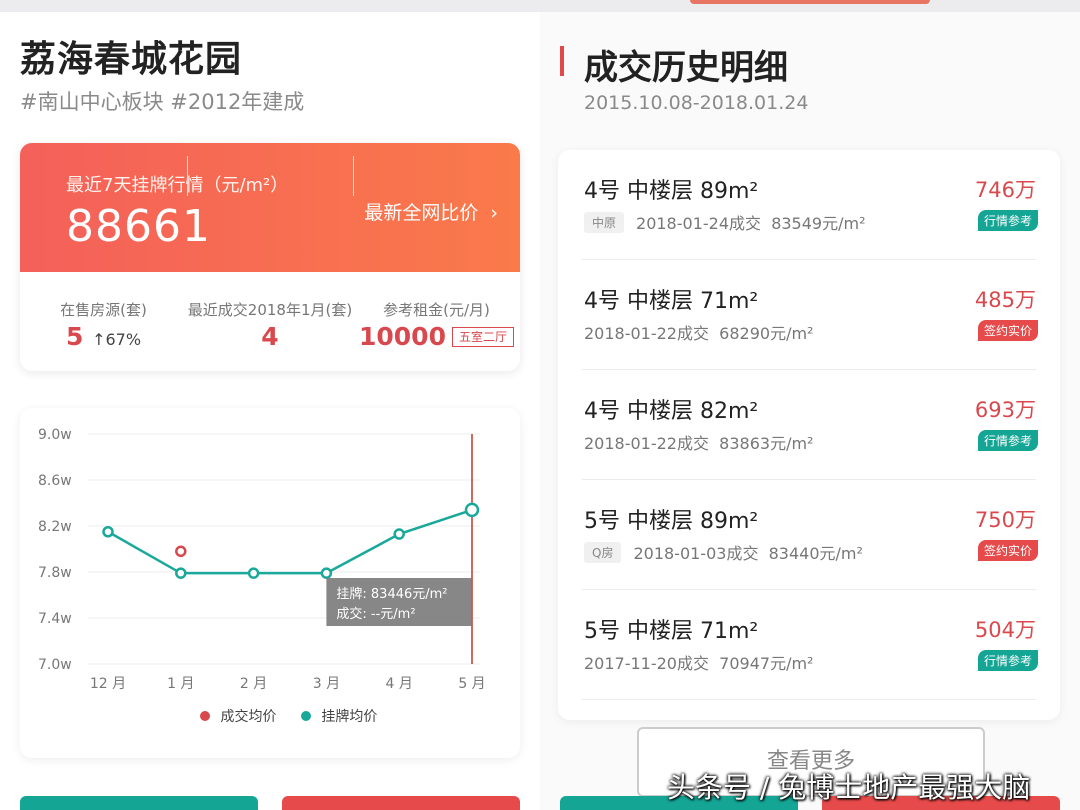 This screenshot has width=1080, height=810. I want to click on deal-price-point, so click(181, 551).